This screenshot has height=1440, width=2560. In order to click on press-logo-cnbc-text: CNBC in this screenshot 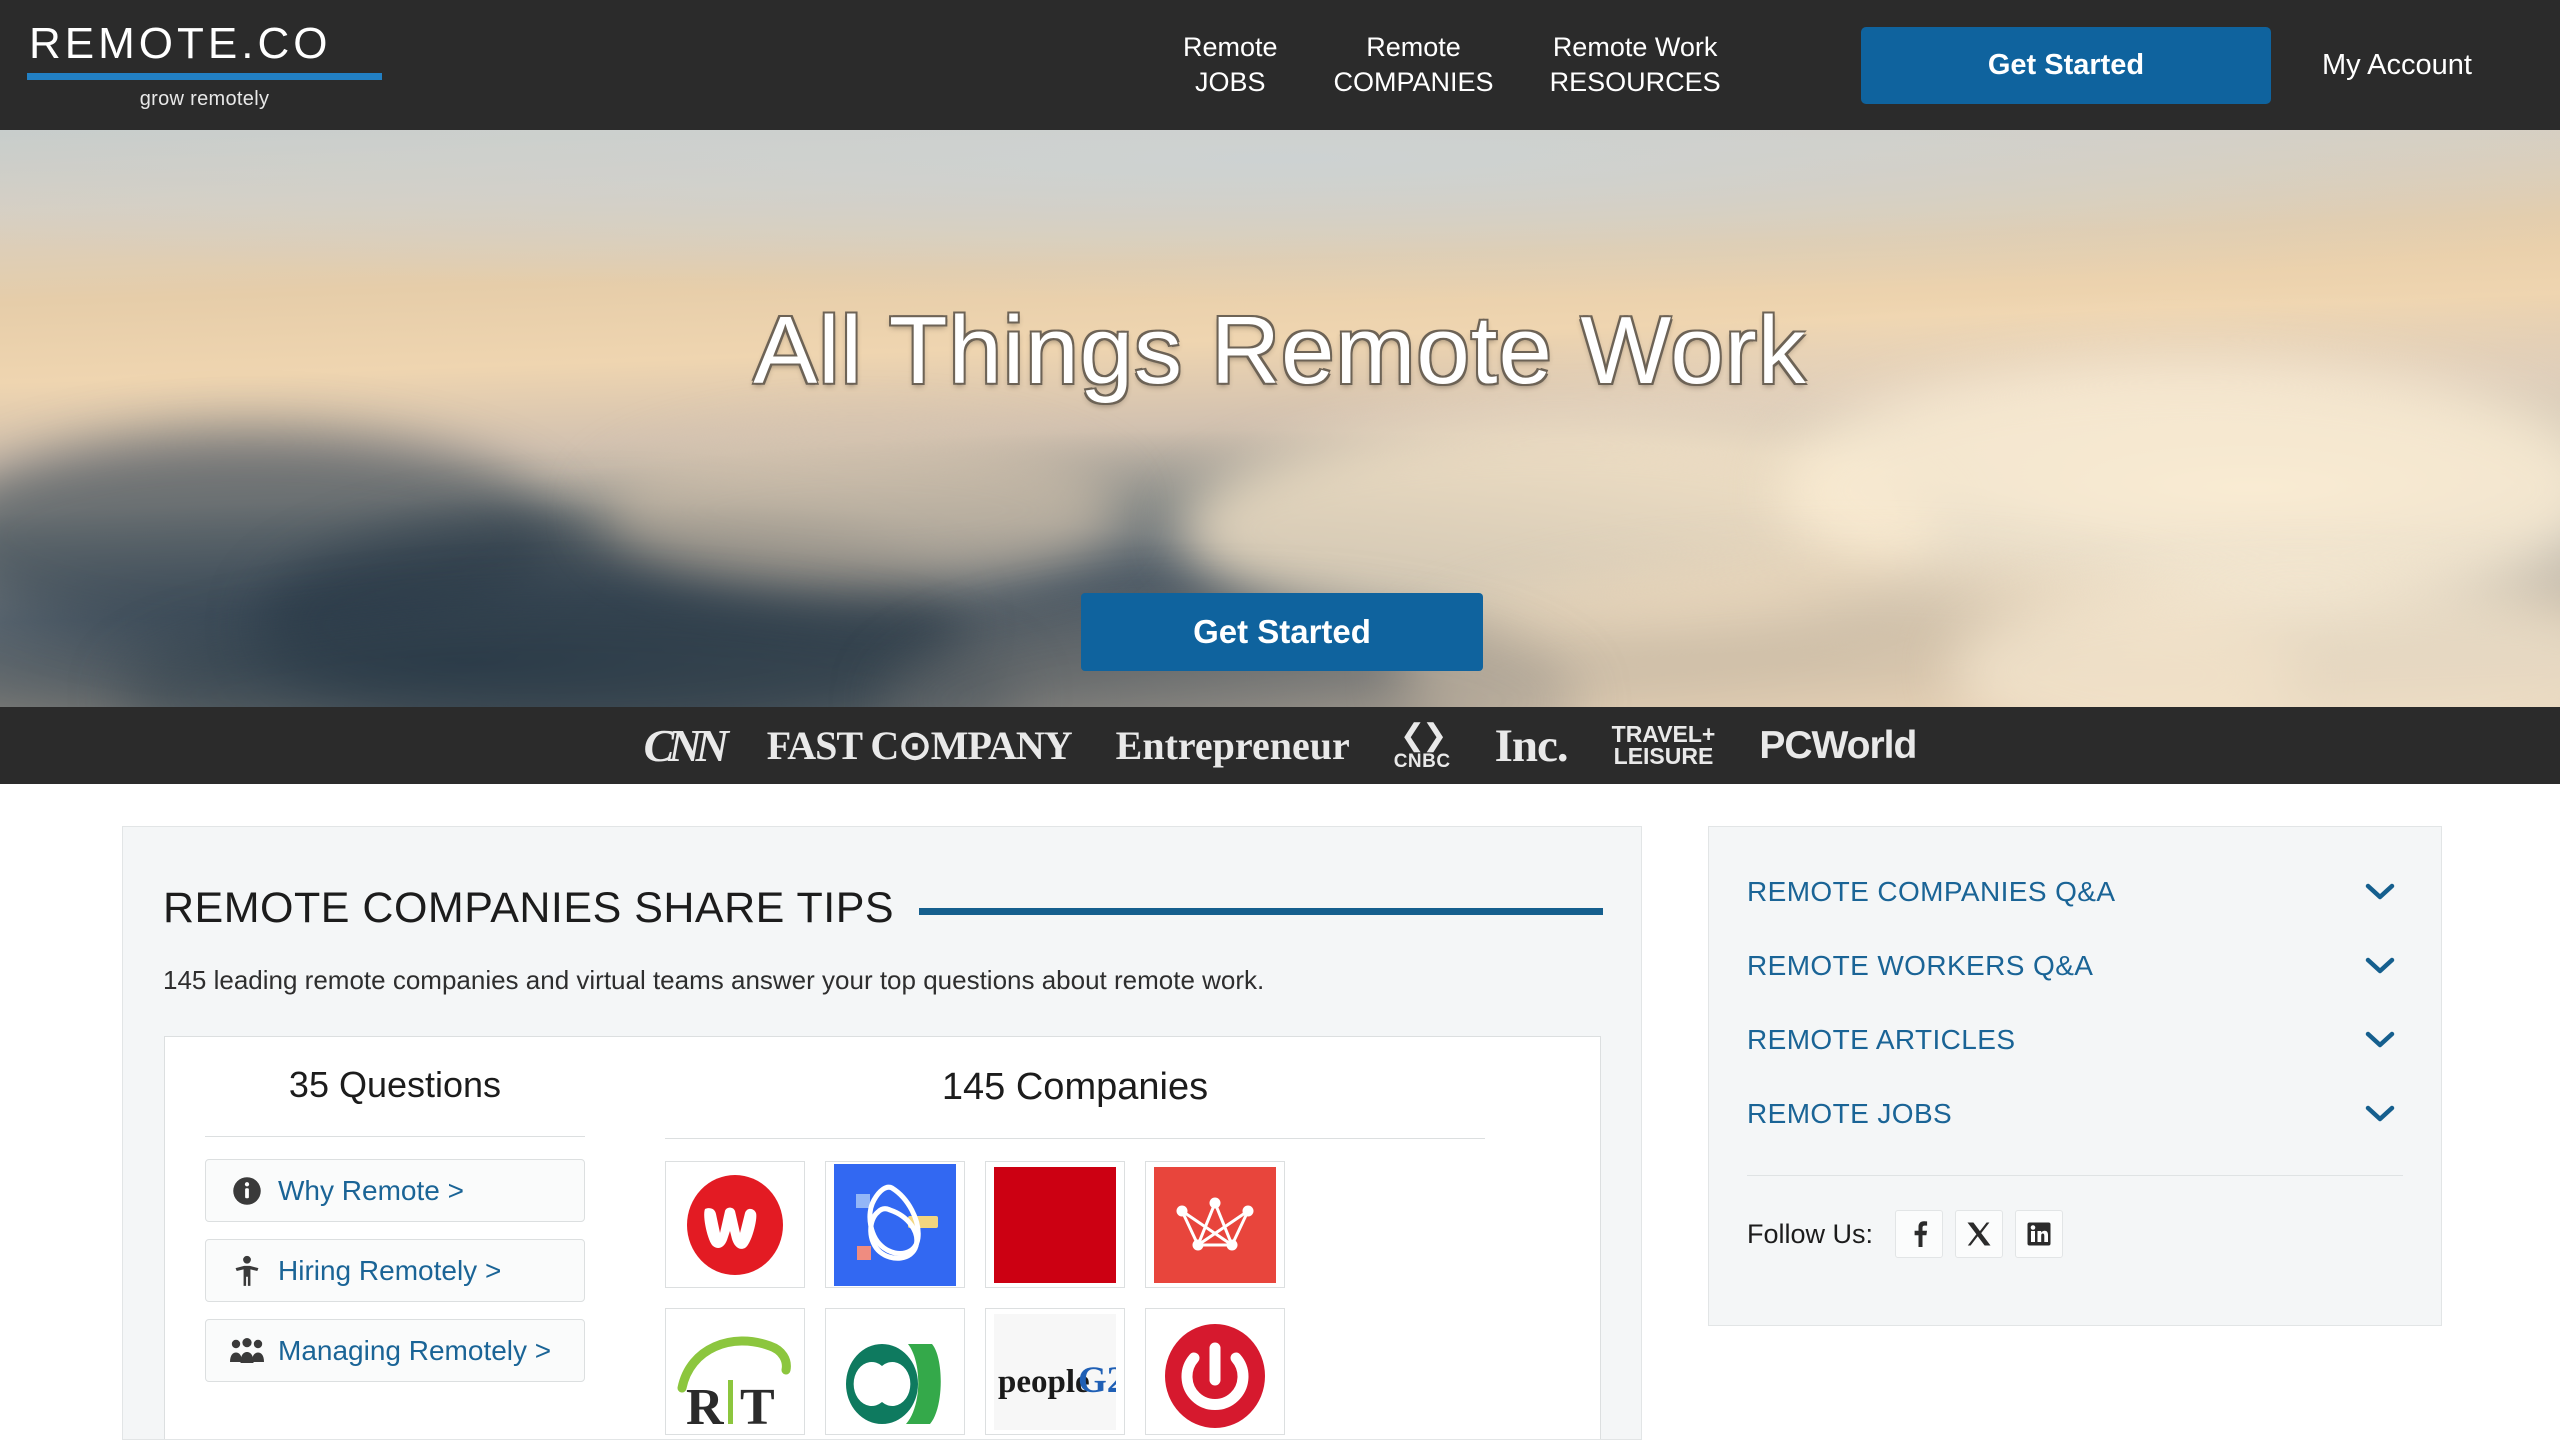, I will do `click(1422, 761)`.